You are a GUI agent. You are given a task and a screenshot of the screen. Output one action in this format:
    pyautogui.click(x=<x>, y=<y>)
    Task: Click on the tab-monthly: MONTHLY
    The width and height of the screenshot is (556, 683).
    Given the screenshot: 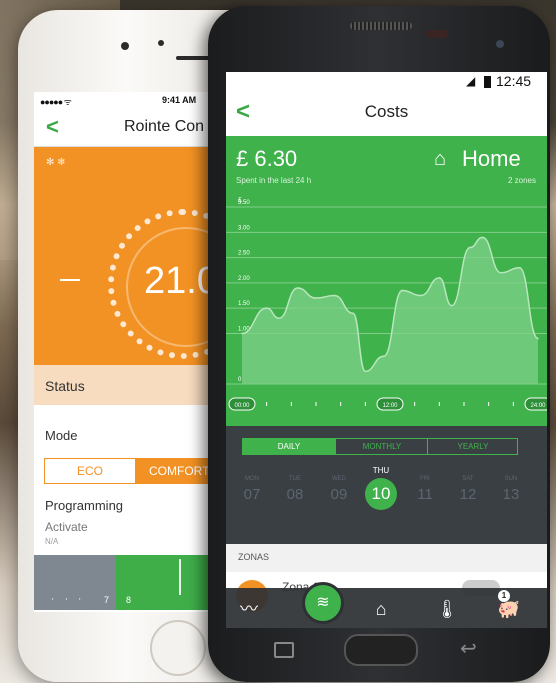 What is the action you would take?
    pyautogui.click(x=381, y=446)
    